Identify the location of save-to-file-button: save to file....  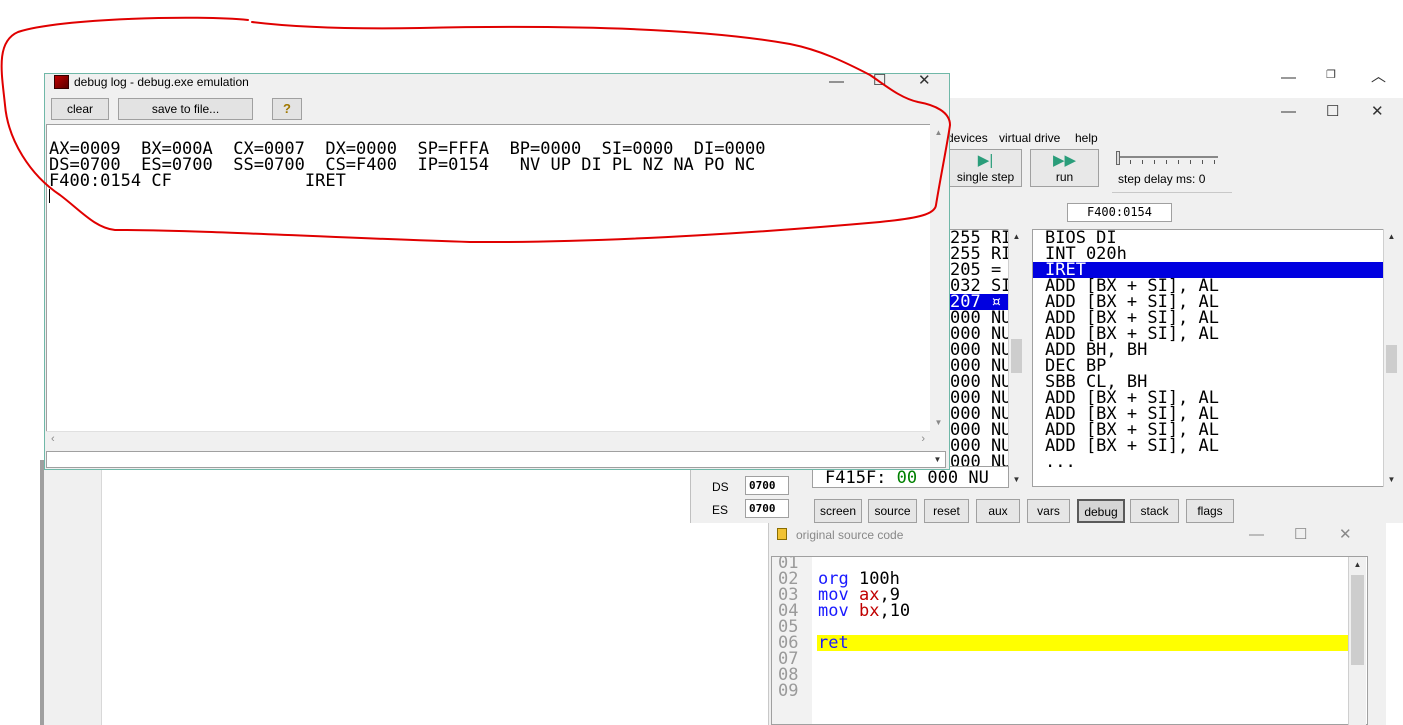
(185, 109).